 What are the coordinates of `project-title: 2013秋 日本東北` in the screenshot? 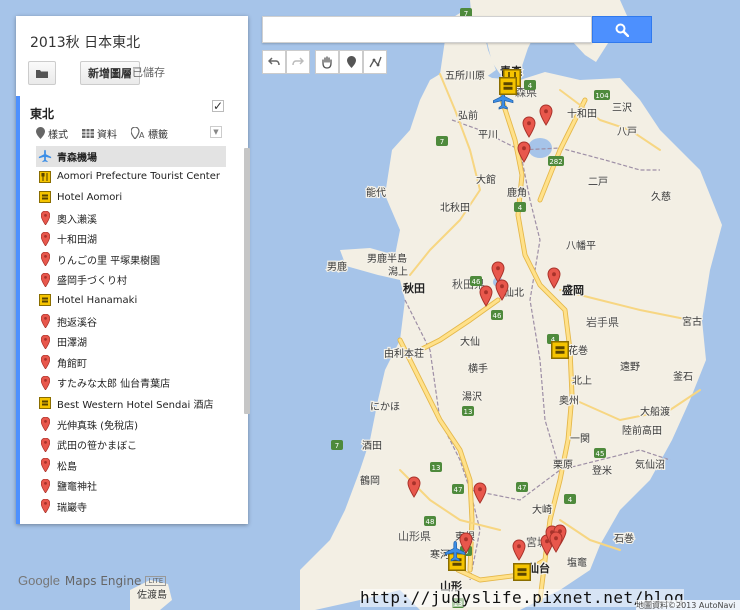 It's located at (85, 42).